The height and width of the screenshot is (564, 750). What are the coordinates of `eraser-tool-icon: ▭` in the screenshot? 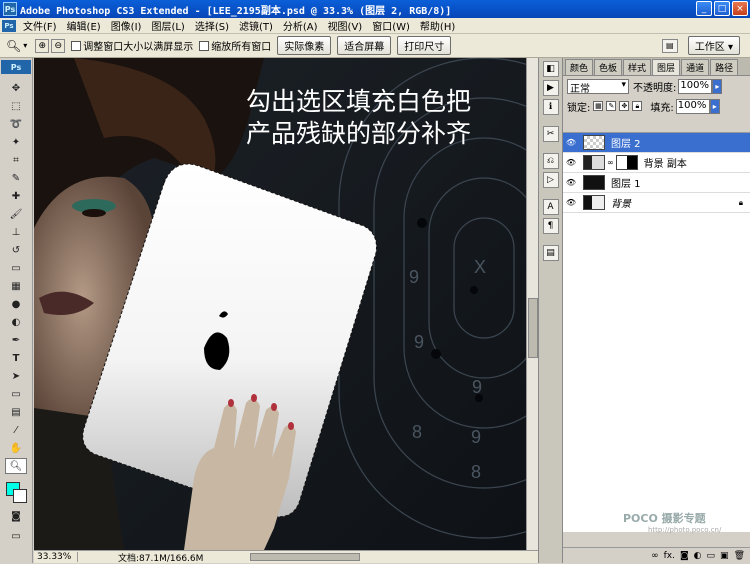 It's located at (16, 268).